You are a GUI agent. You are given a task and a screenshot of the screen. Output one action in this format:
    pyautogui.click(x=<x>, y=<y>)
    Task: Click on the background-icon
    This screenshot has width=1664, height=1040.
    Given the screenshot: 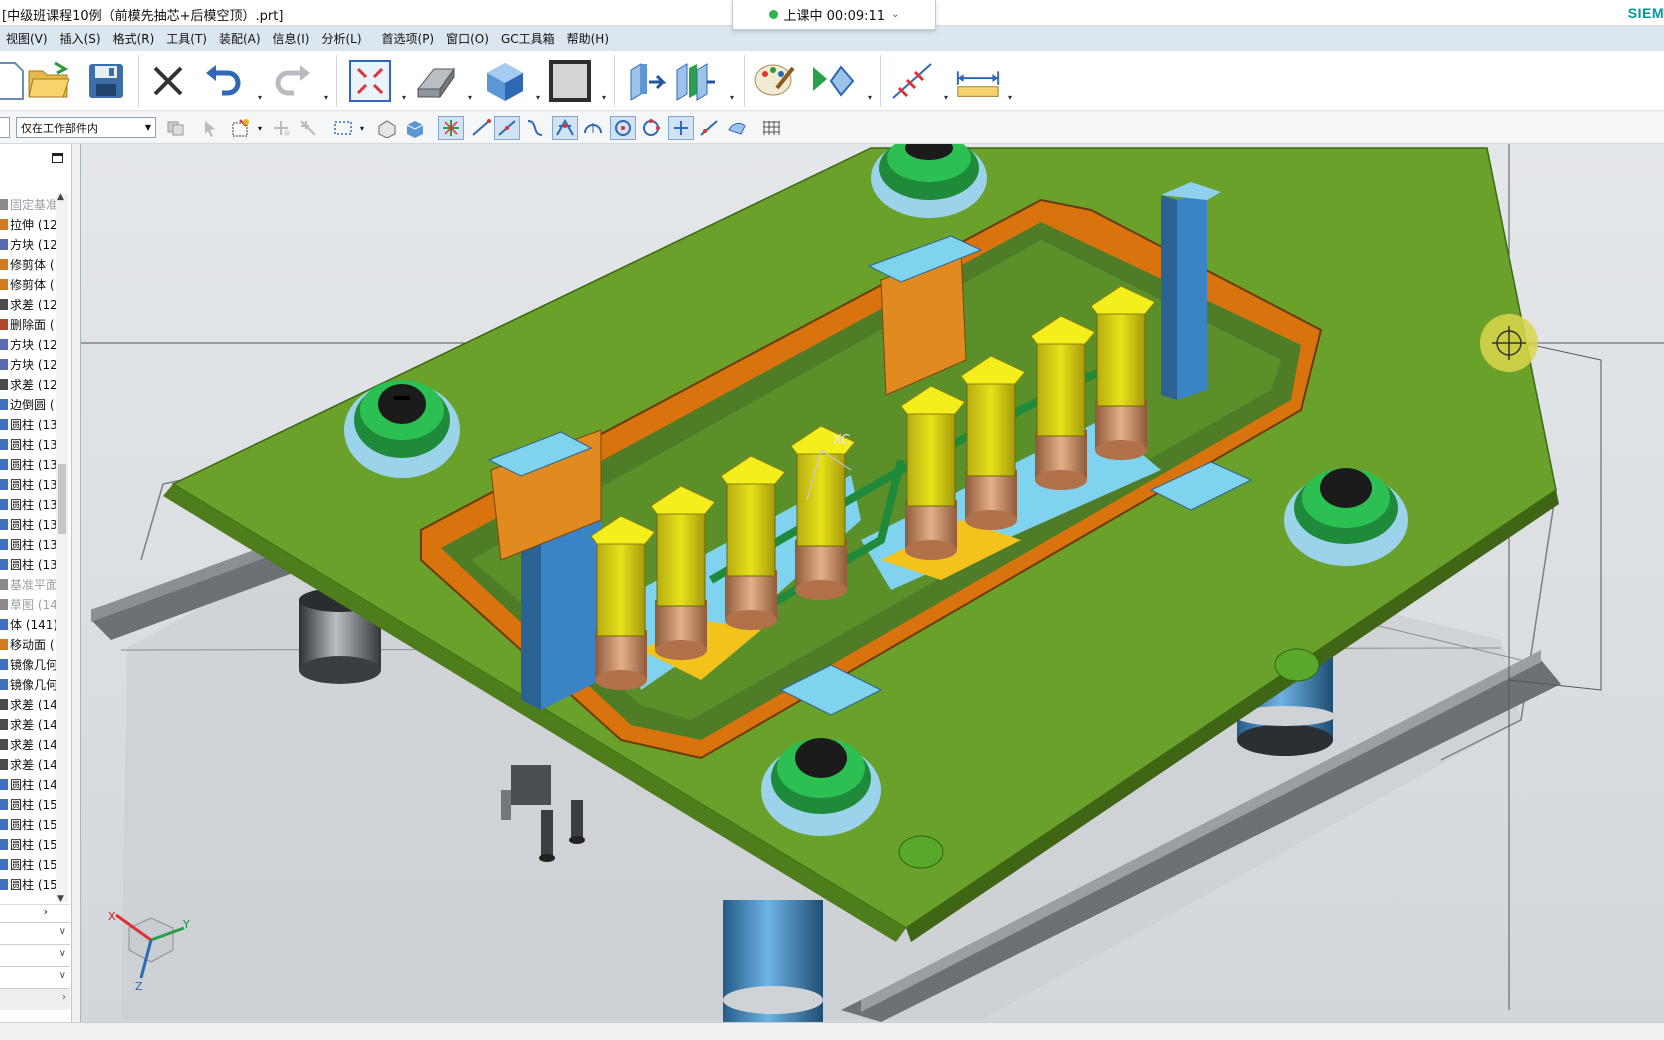 What is the action you would take?
    pyautogui.click(x=570, y=81)
    